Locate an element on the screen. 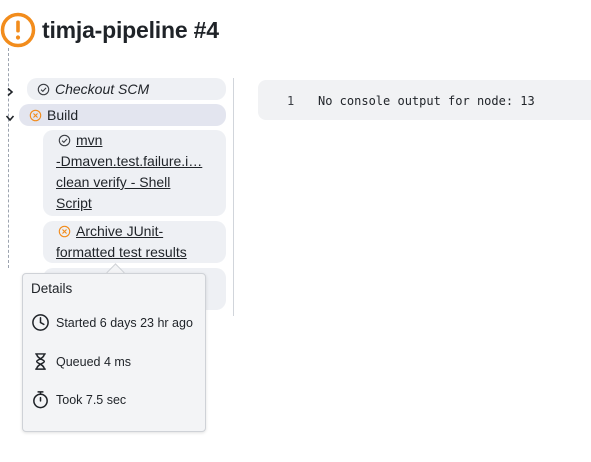 This screenshot has width=591, height=462. tree-node-label: Build is located at coordinates (63, 115).